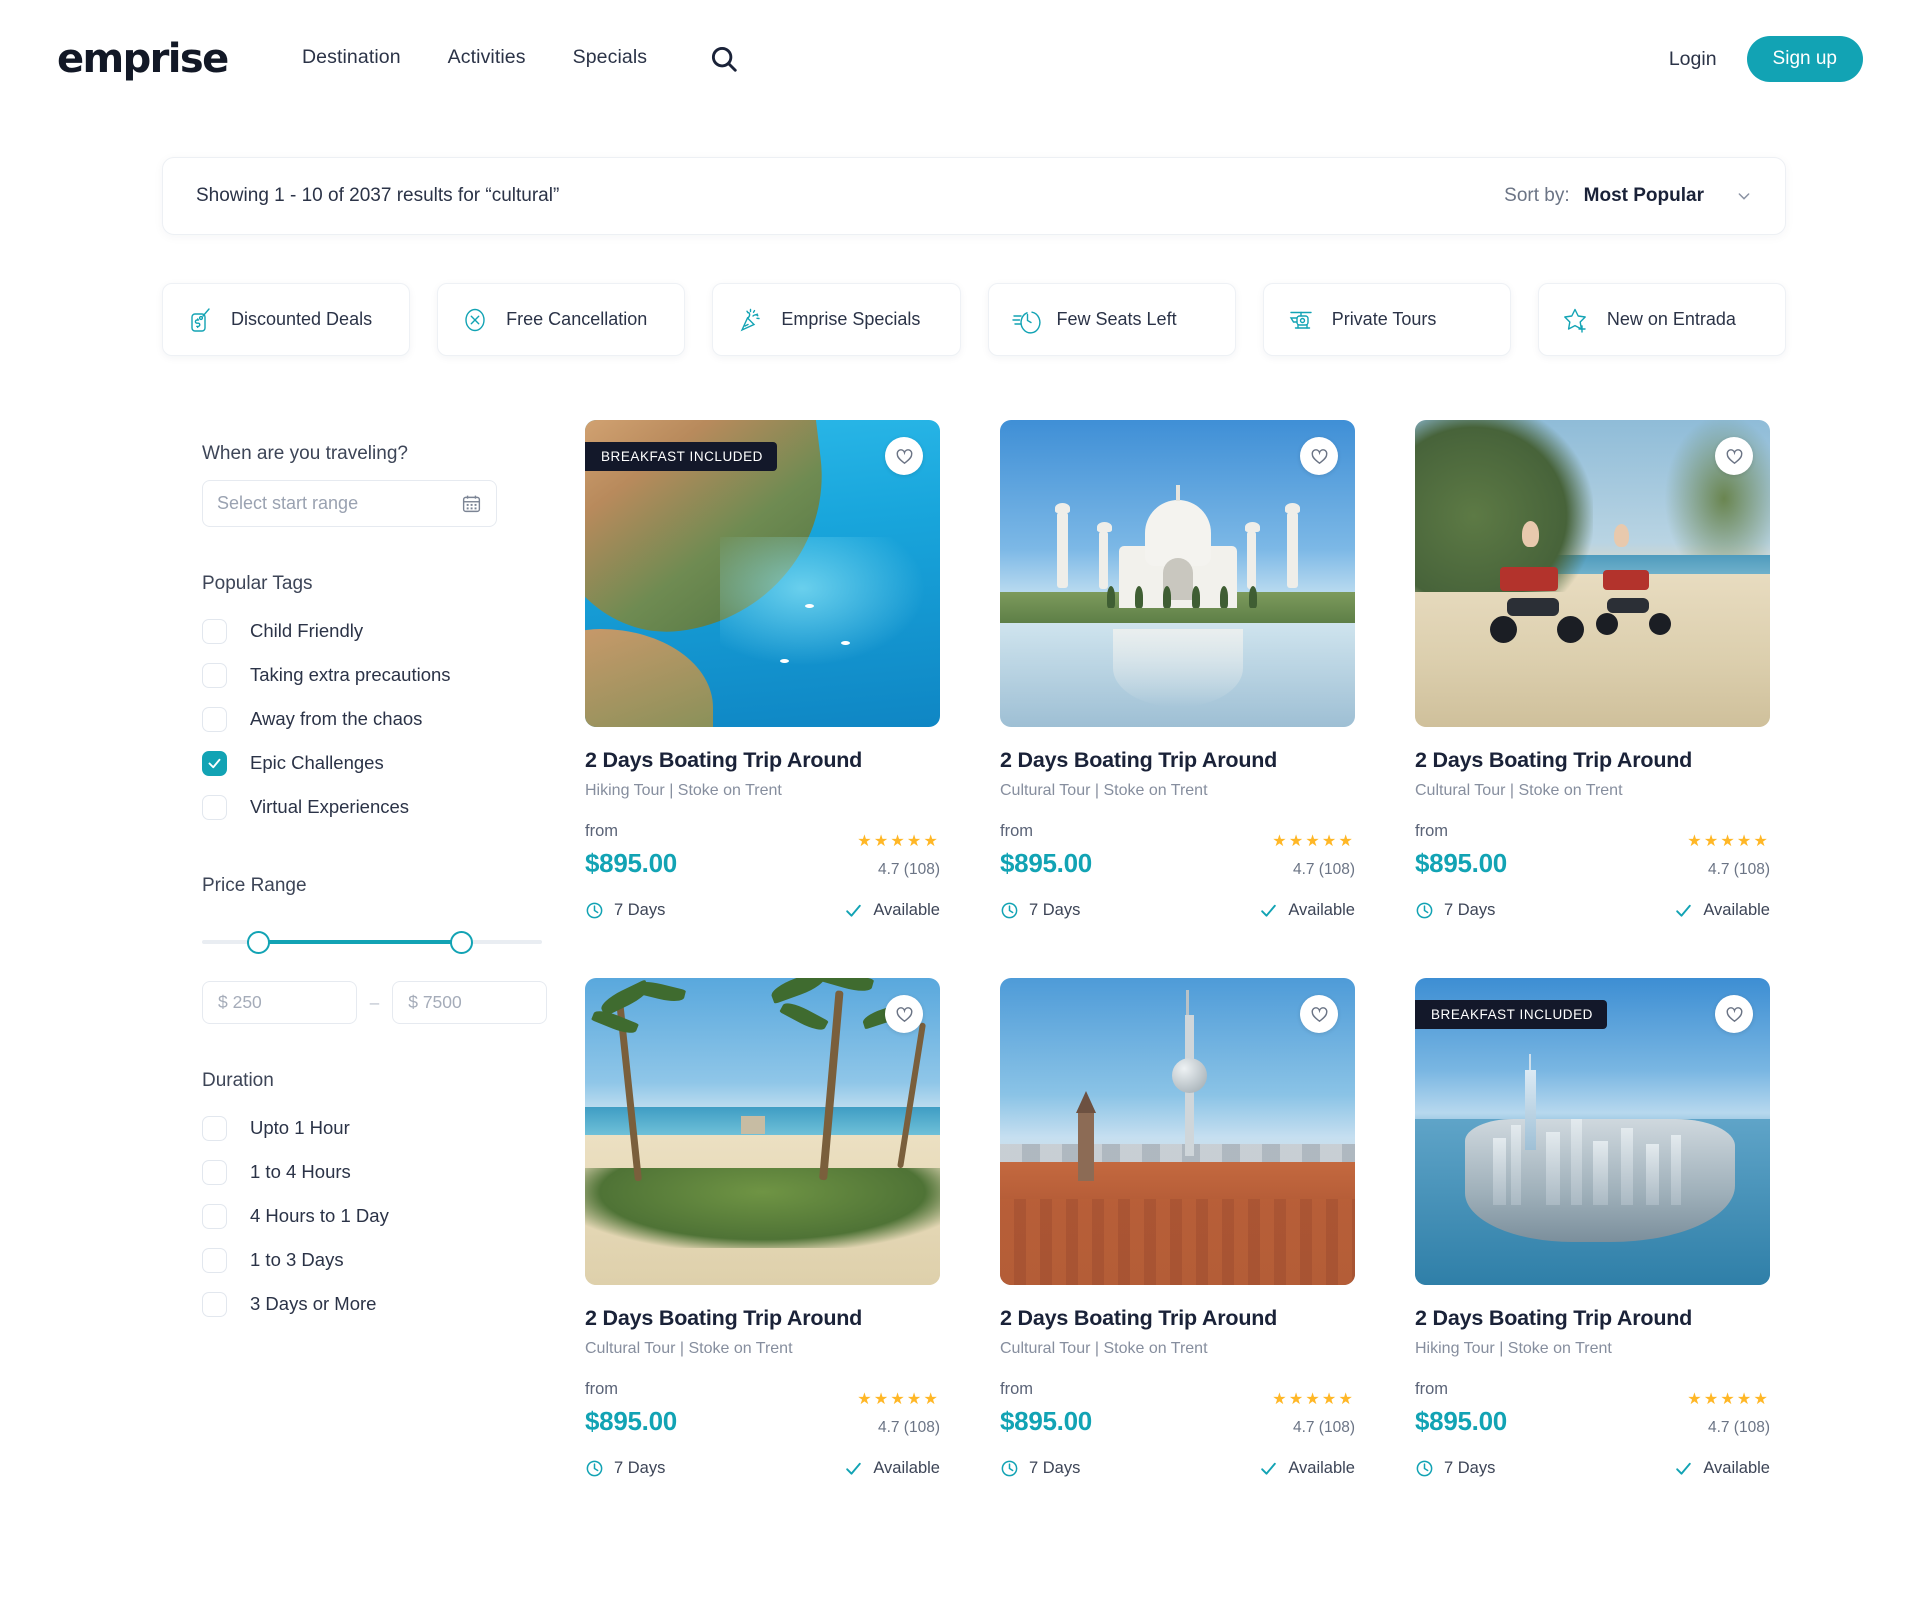 Image resolution: width=1920 pixels, height=1617 pixels. I want to click on slider-handle-max, so click(461, 942).